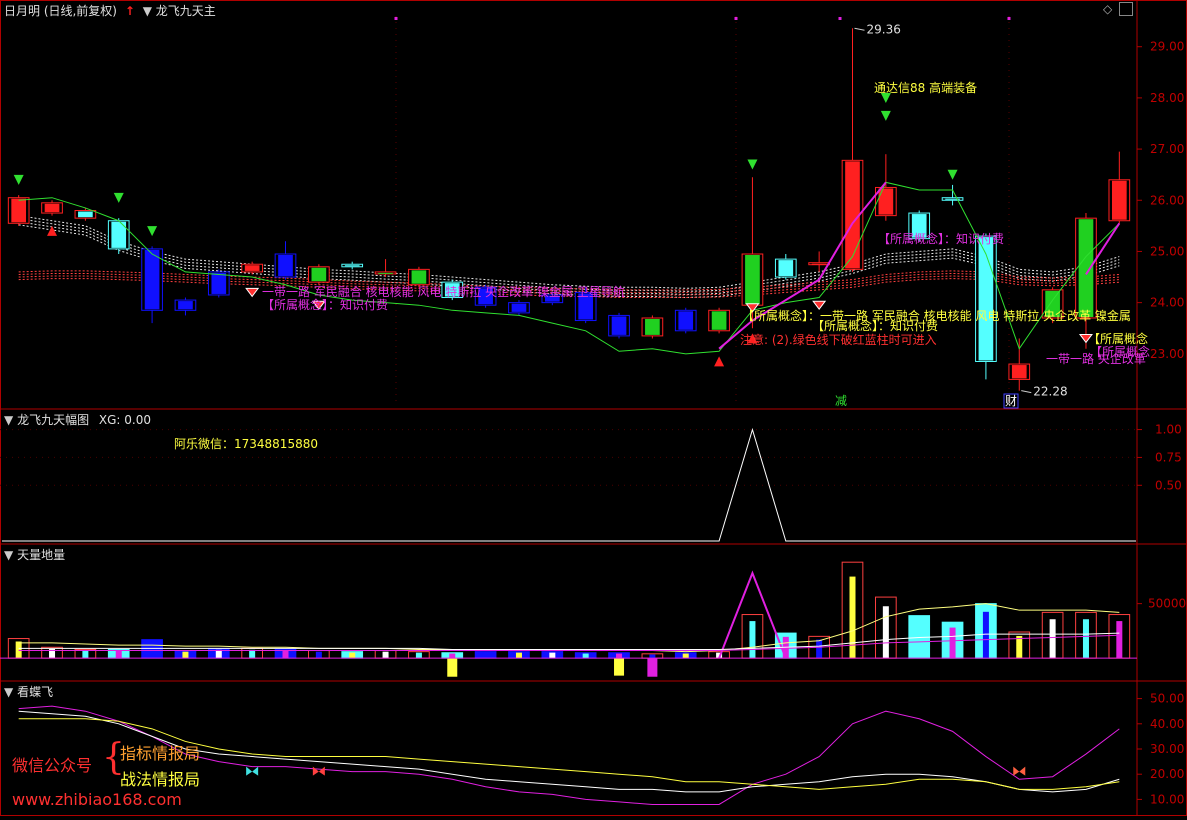 The width and height of the screenshot is (1187, 820). What do you see at coordinates (8, 420) in the screenshot?
I see `panel2-toggle-icon: ▼` at bounding box center [8, 420].